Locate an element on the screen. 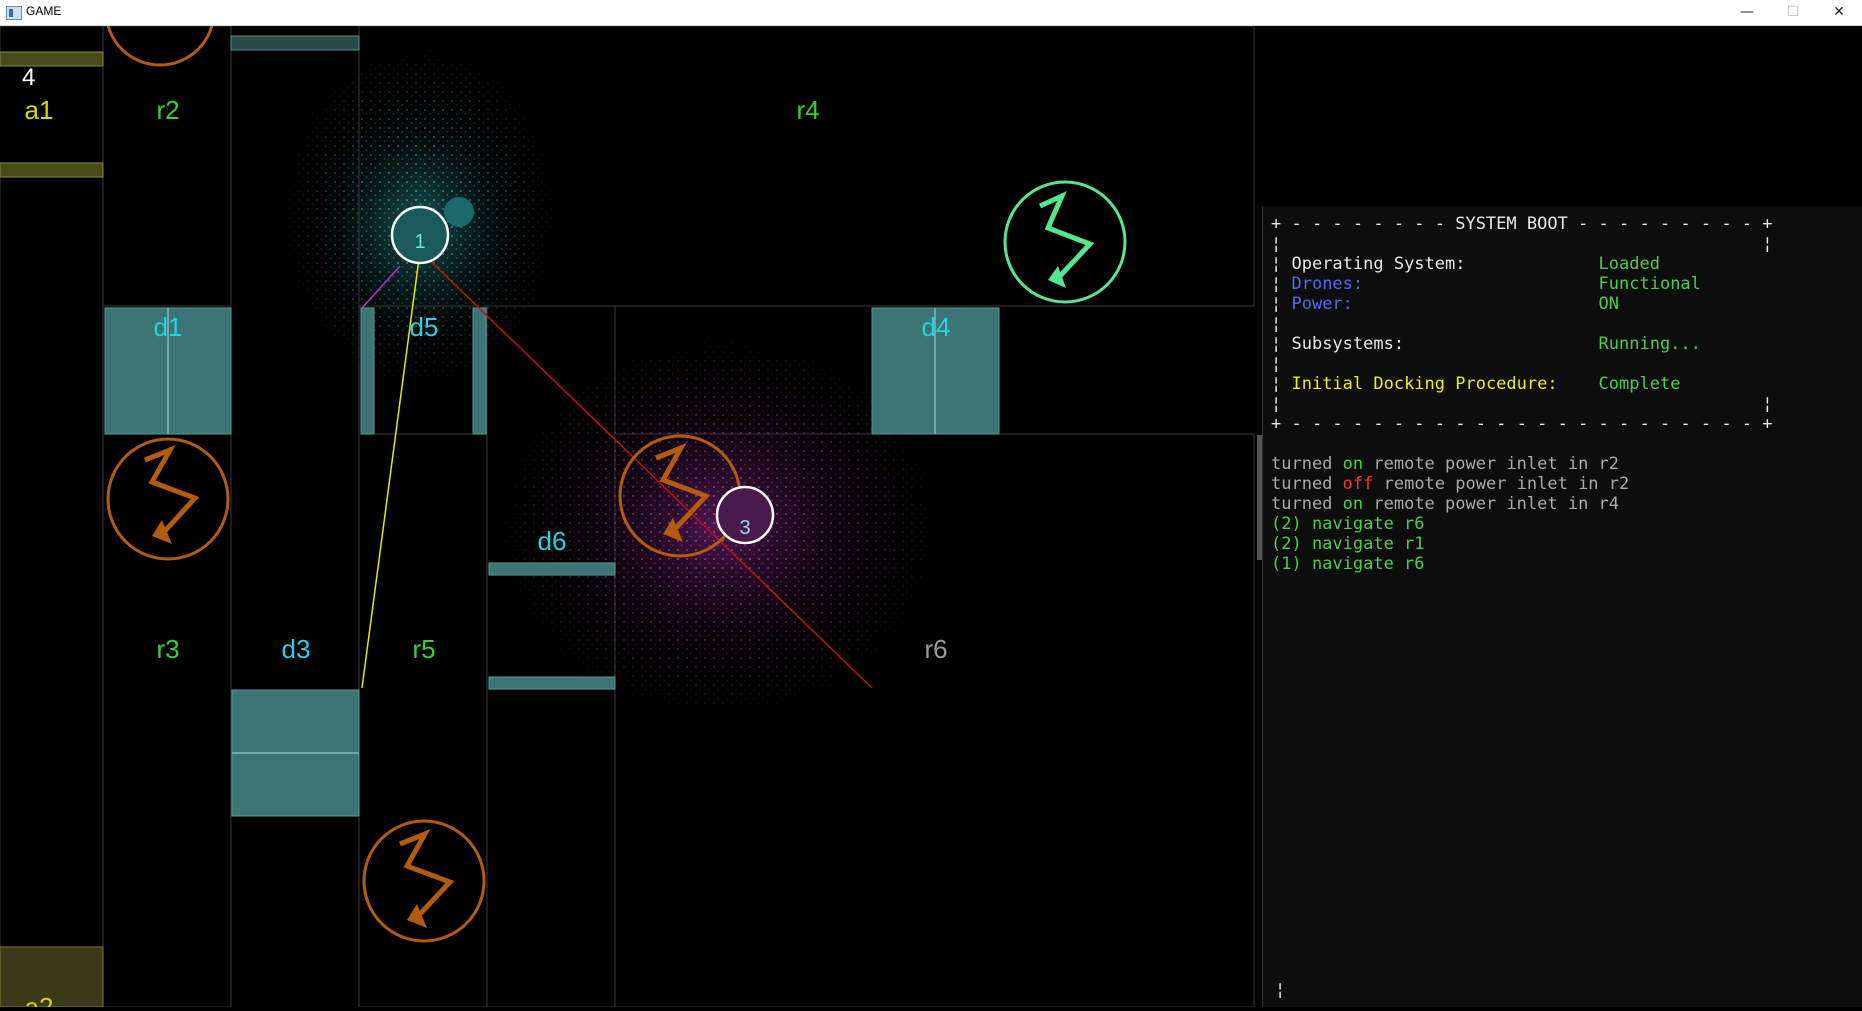  log-line: (1) navigate r6 is located at coordinates (1348, 564).